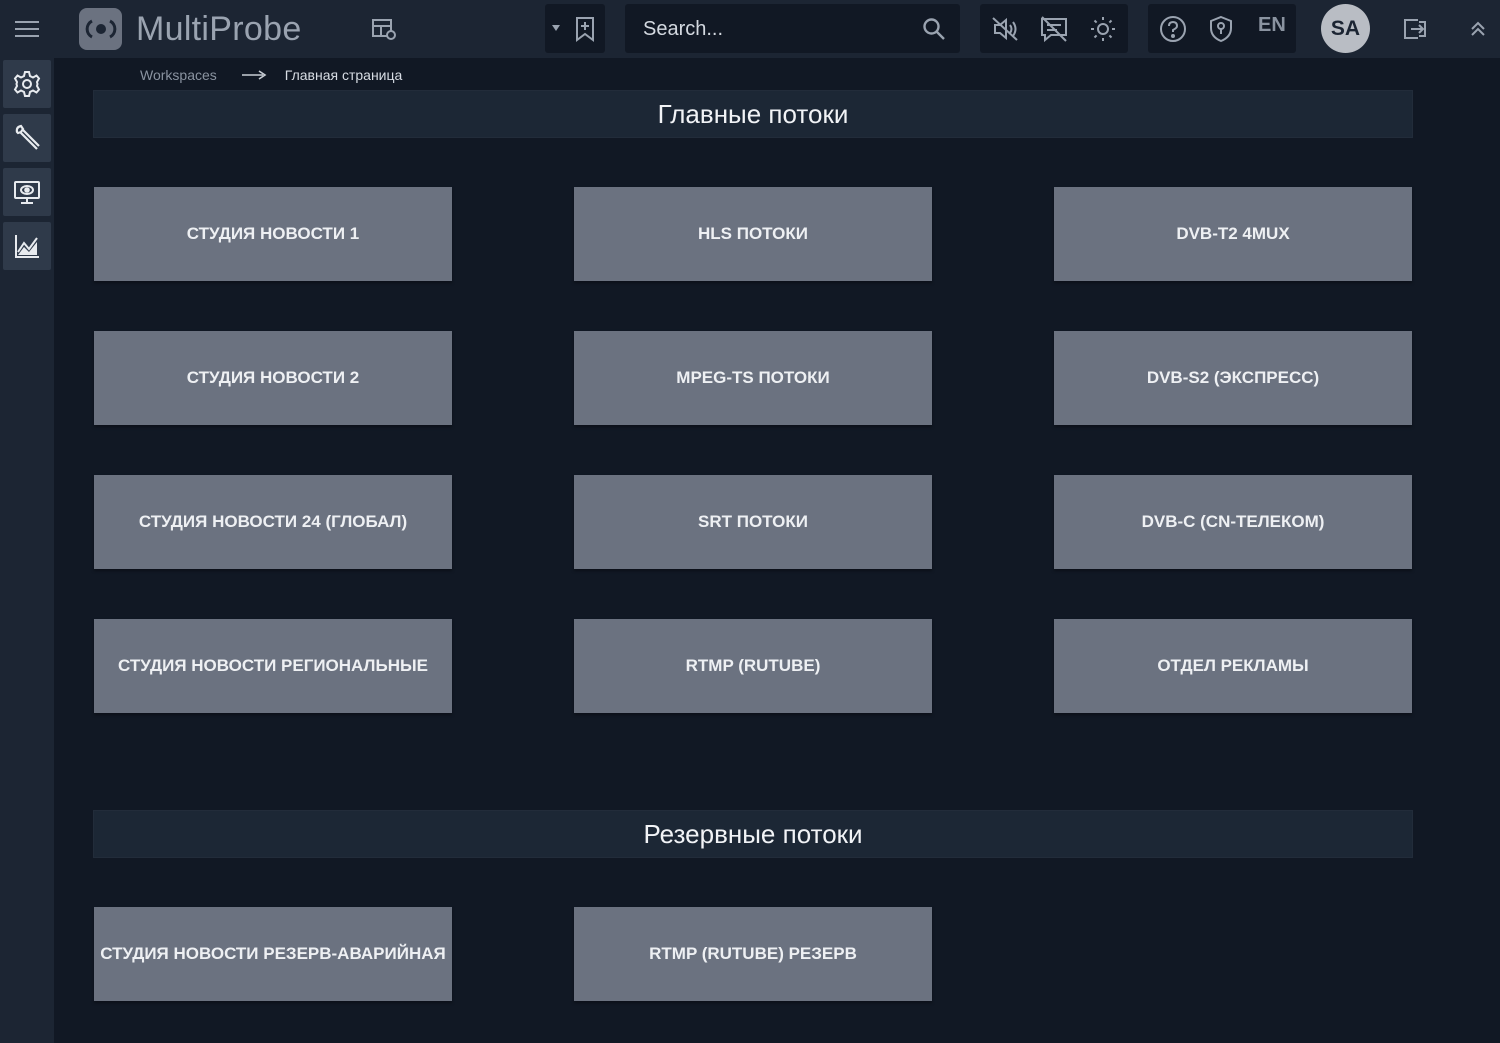 This screenshot has height=1043, width=1500. Describe the element at coordinates (753, 834) in the screenshot. I see `section-header-backup: Резервные потоки` at that location.